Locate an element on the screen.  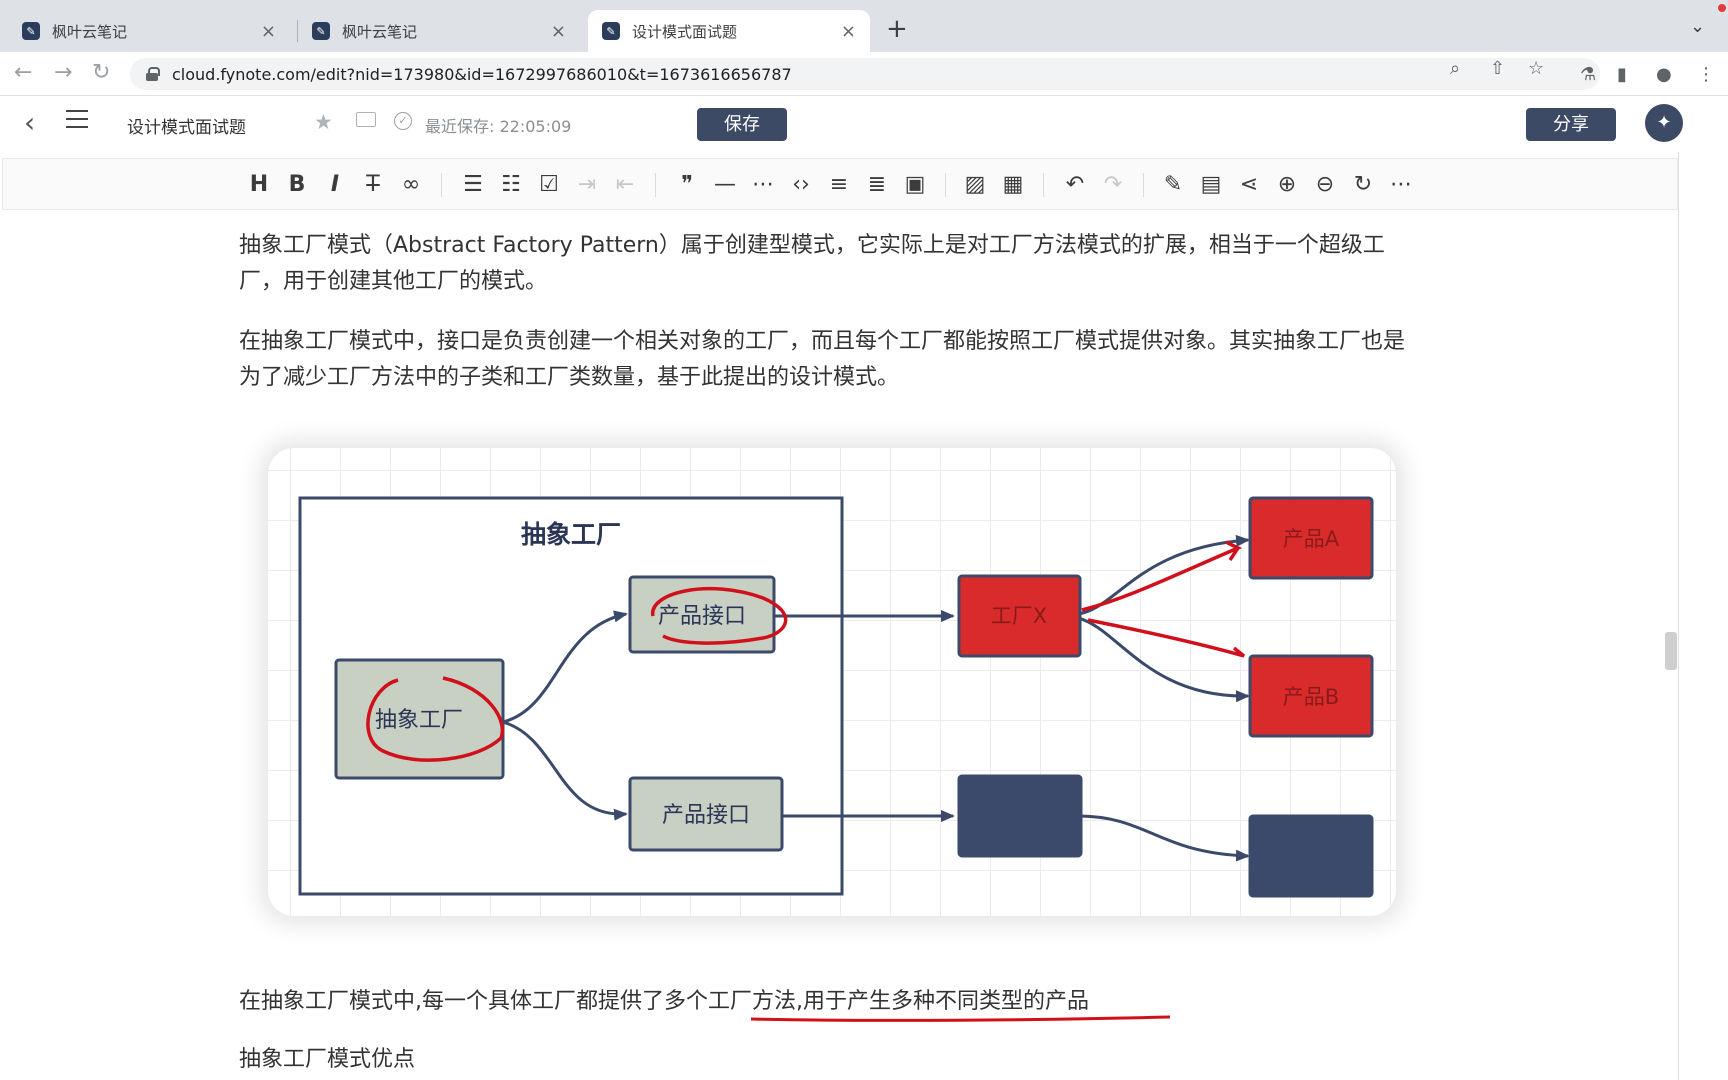
factory-x-label: 工厂X is located at coordinates (1019, 616).